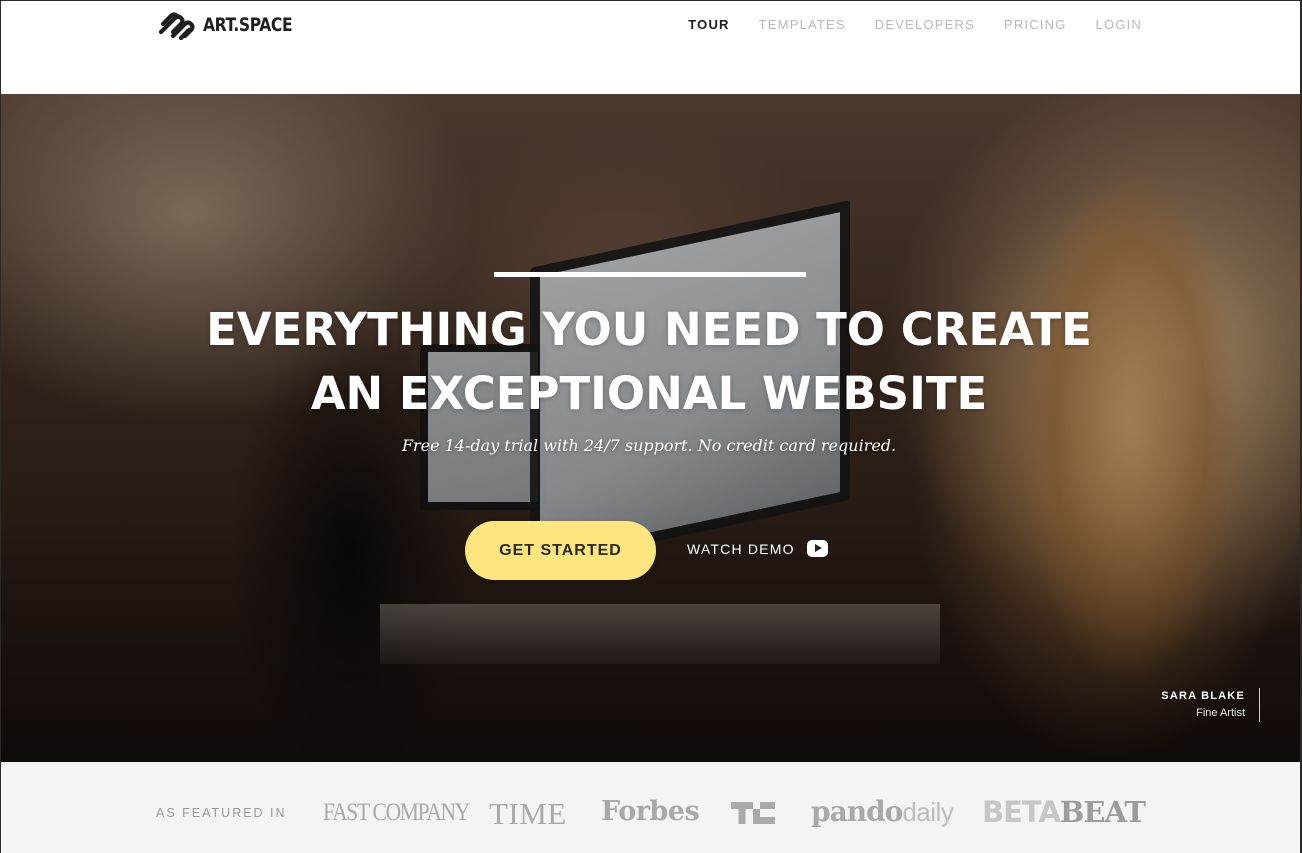 Image resolution: width=1302 pixels, height=853 pixels. Describe the element at coordinates (560, 550) in the screenshot. I see `get-started-button: GET STARTED` at that location.